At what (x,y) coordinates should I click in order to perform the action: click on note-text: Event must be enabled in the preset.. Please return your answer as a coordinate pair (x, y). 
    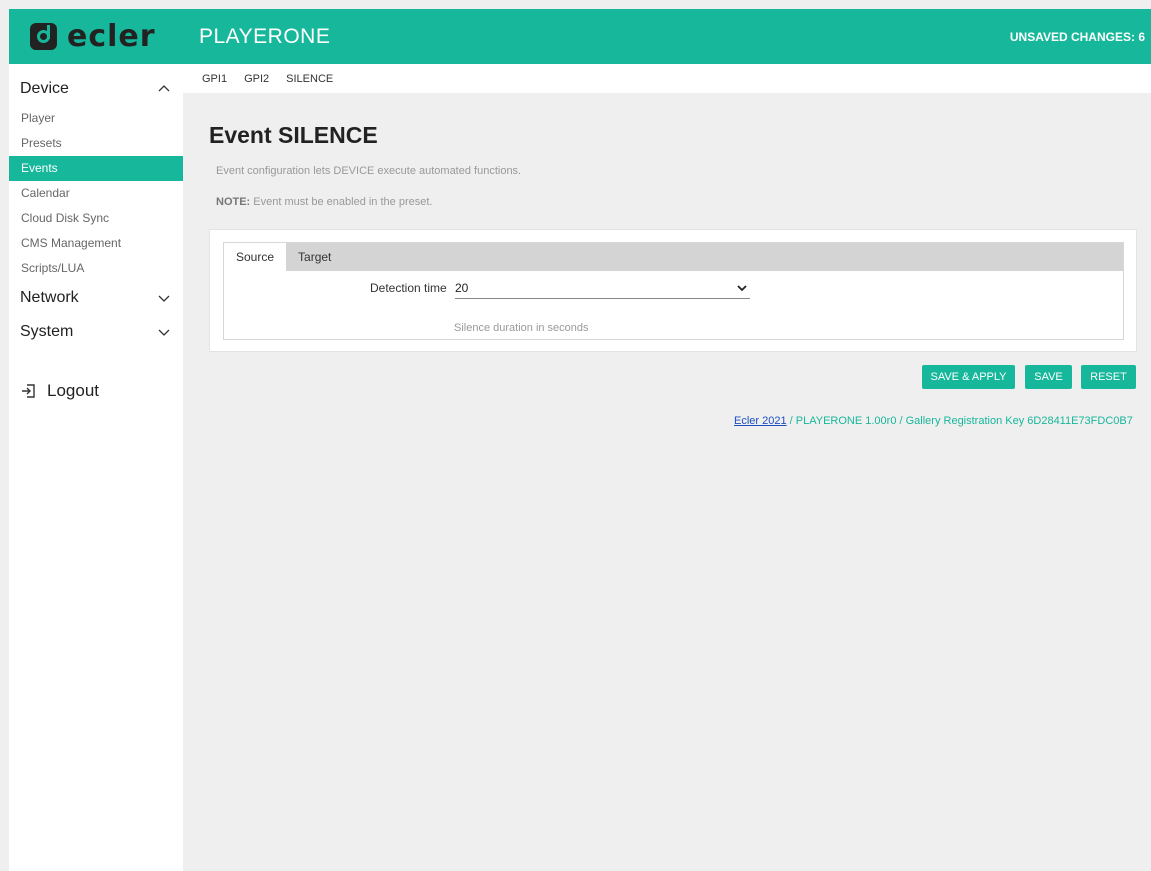
    Looking at the image, I should click on (341, 202).